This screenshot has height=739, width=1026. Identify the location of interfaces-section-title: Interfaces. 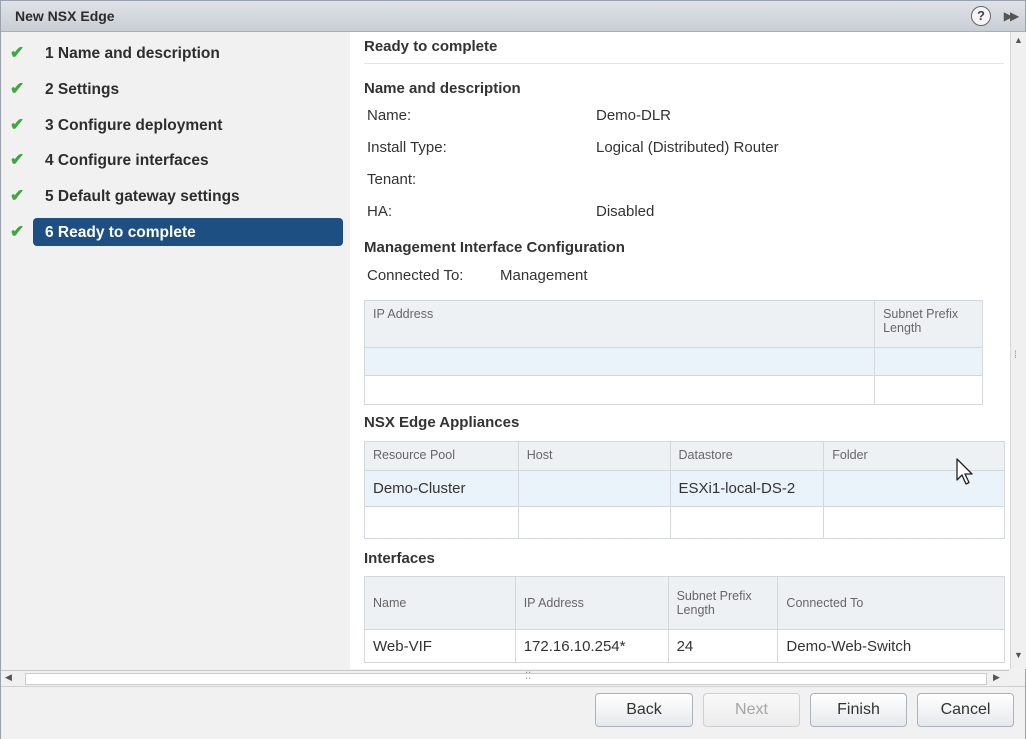
(399, 558).